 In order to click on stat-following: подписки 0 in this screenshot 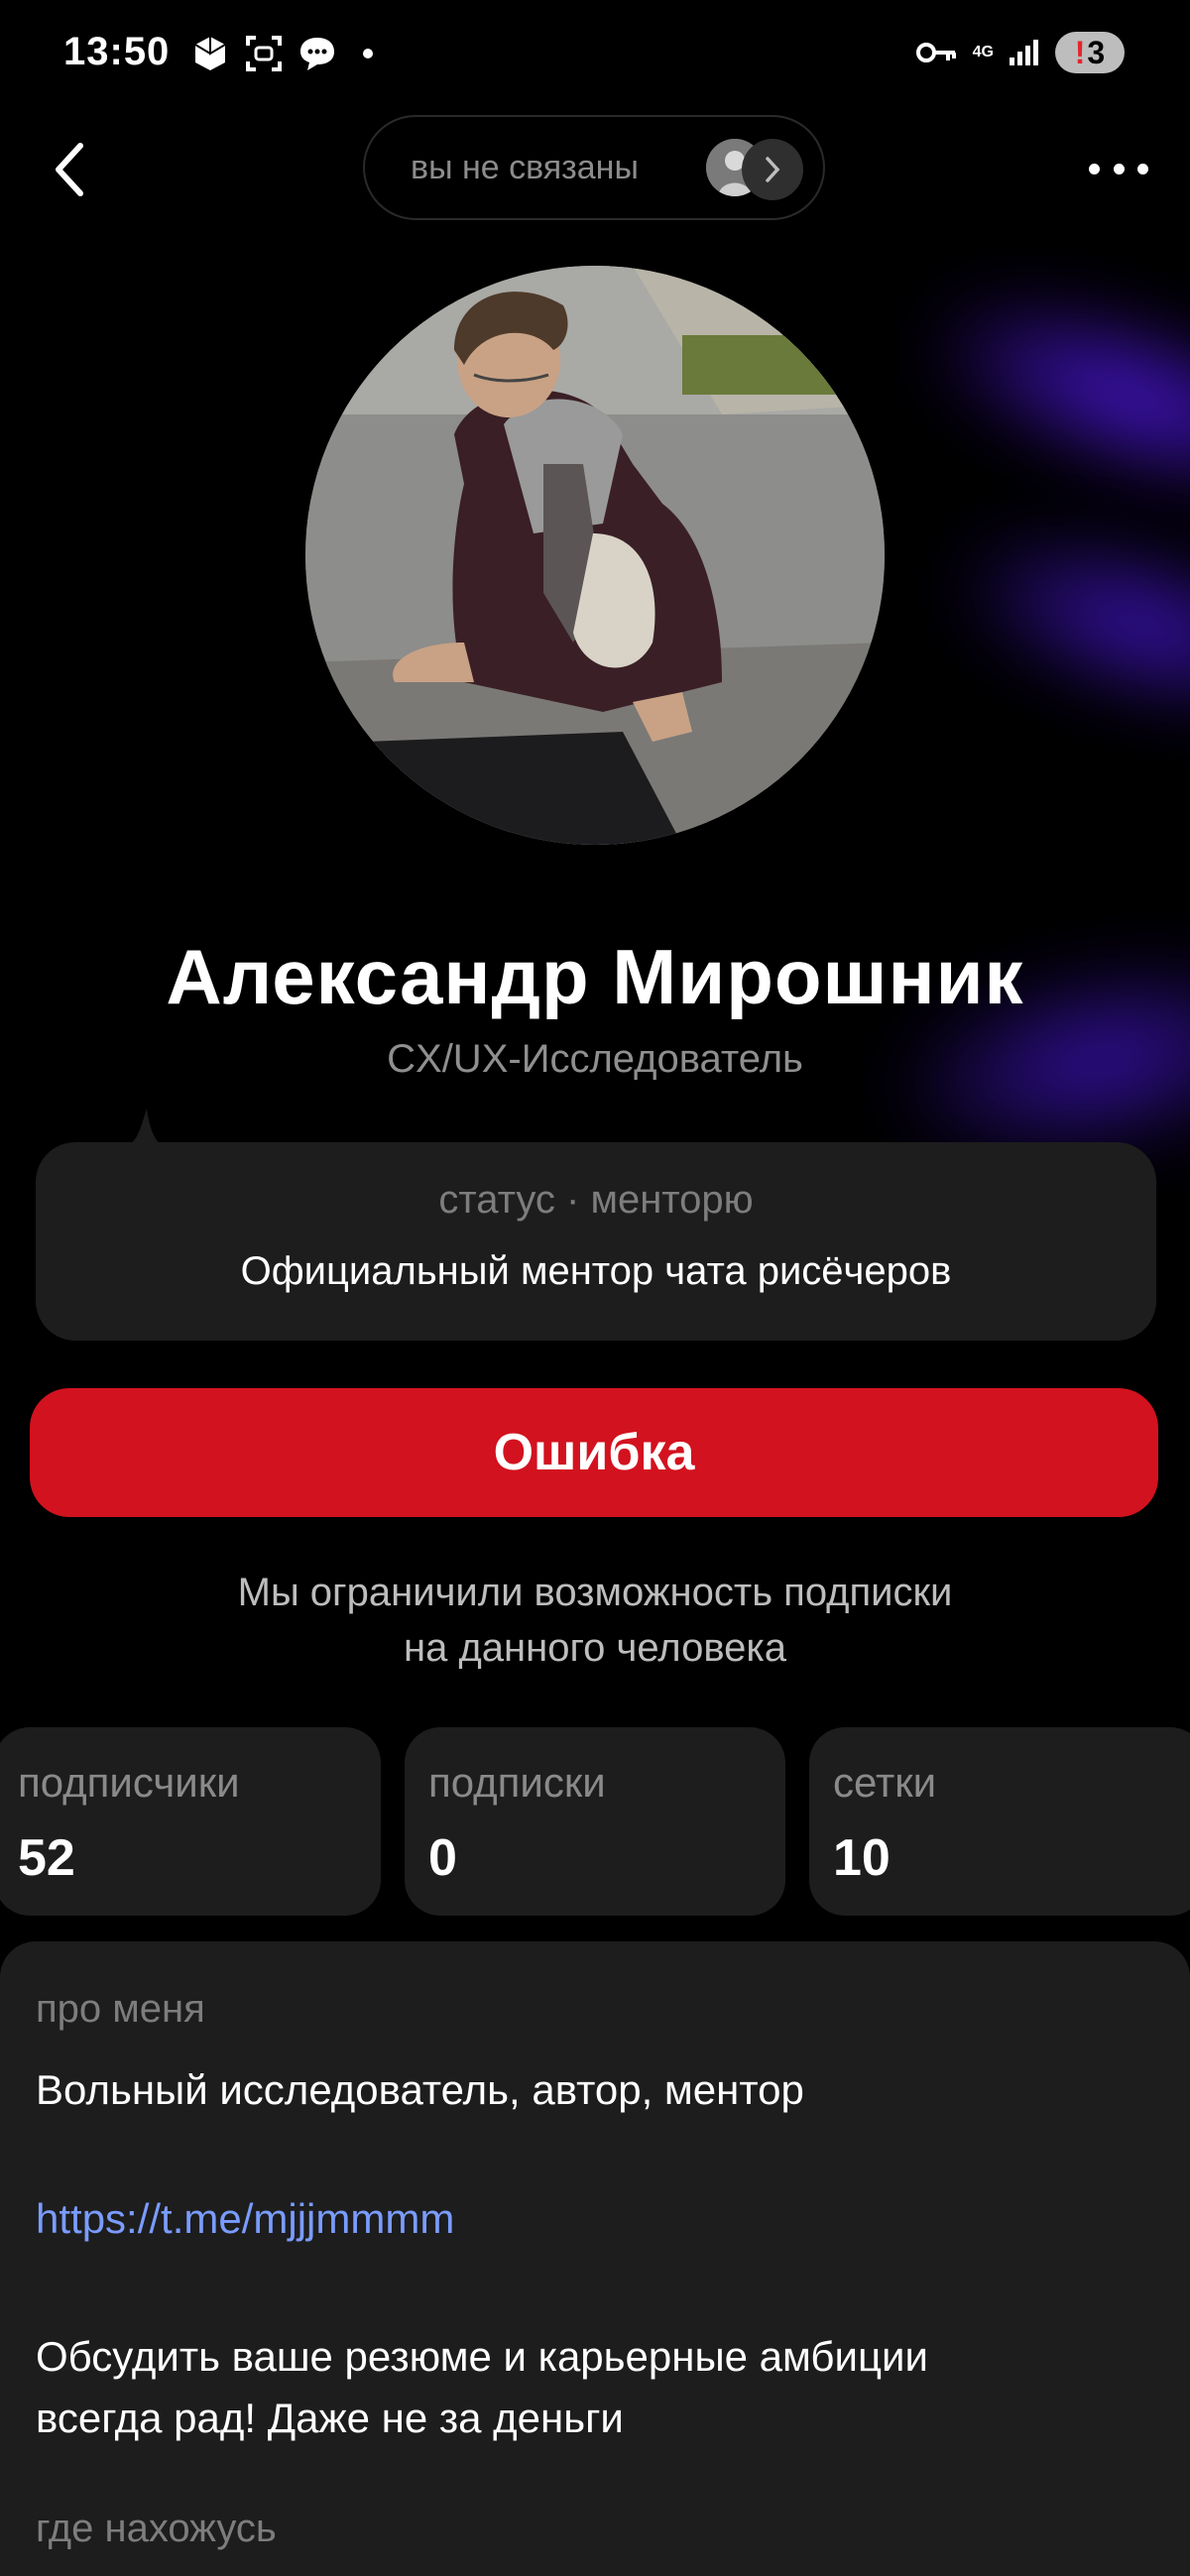, I will do `click(595, 1822)`.